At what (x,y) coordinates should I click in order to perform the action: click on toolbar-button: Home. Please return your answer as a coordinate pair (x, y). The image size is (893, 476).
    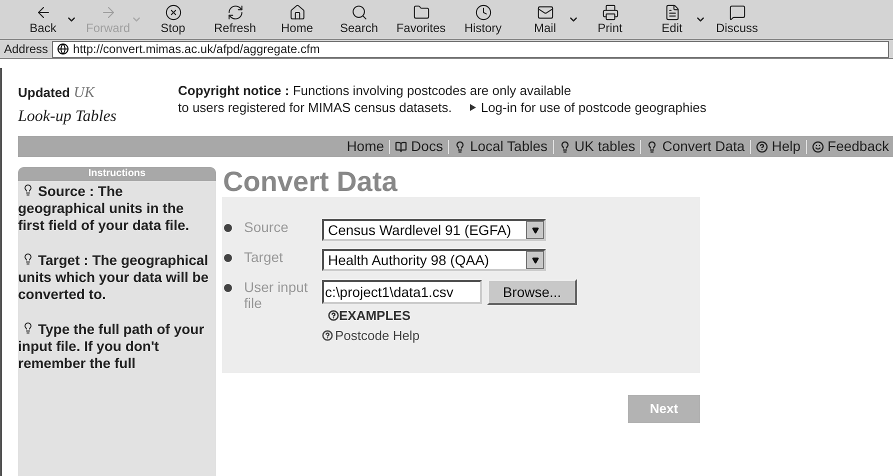
    Looking at the image, I should click on (297, 20).